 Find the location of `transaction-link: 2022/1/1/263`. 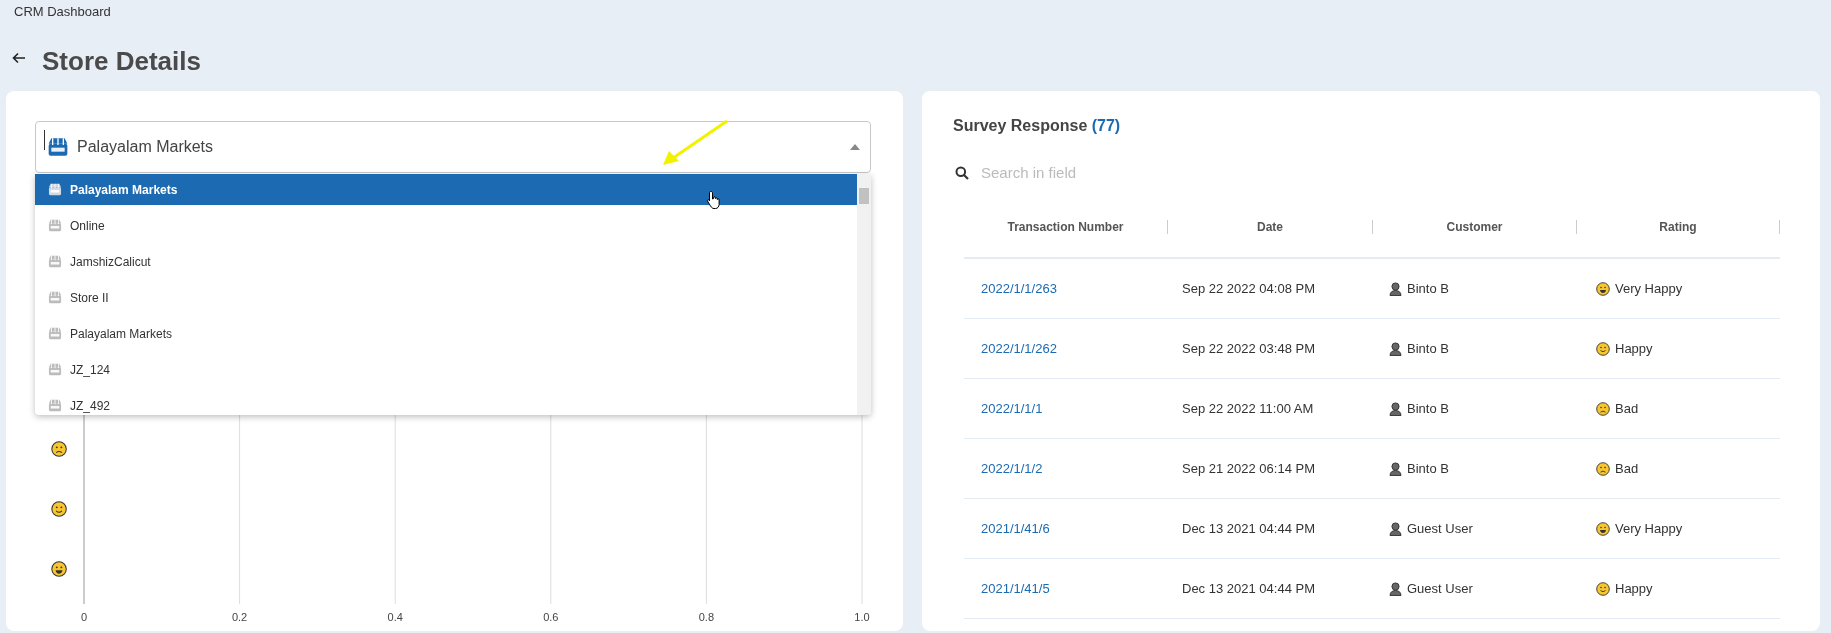

transaction-link: 2022/1/1/263 is located at coordinates (1019, 288).